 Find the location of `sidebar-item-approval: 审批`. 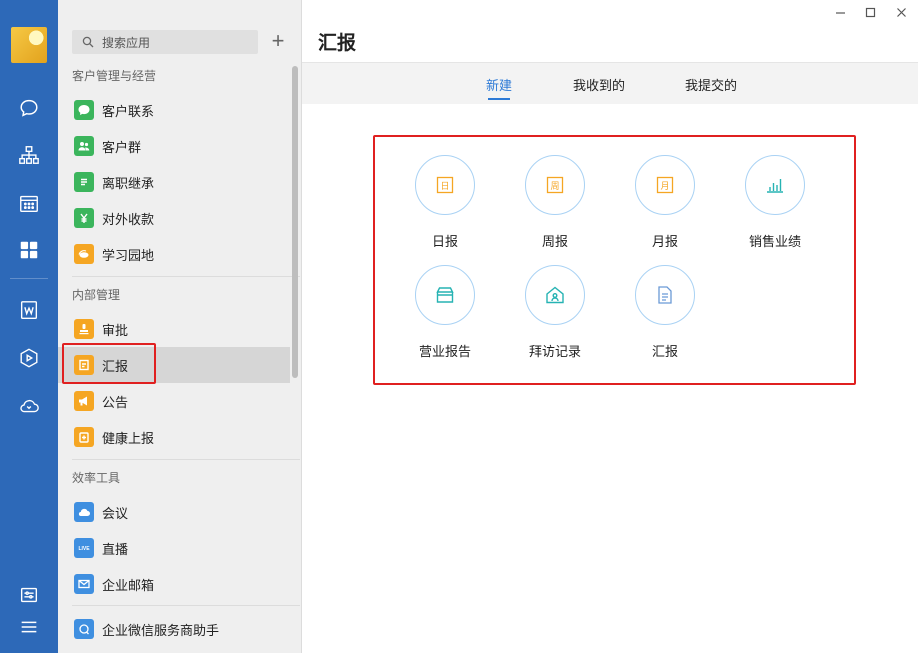

sidebar-item-approval: 审批 is located at coordinates (174, 329).